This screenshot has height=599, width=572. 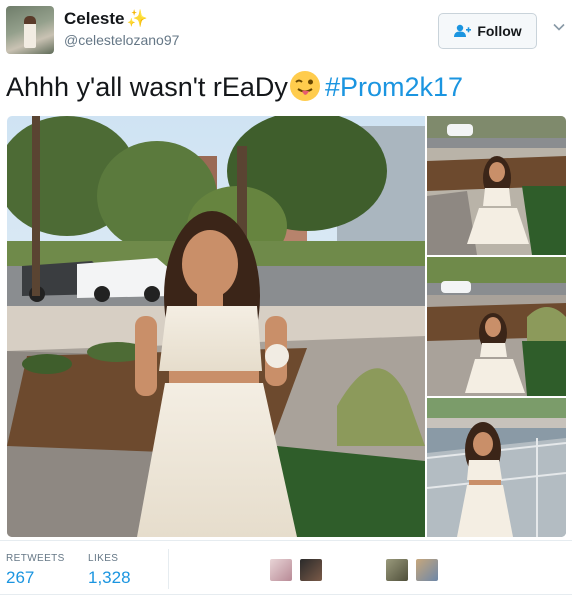 I want to click on tweet-header: Celeste ✨ @celestelozano97 Follow, so click(x=286, y=35).